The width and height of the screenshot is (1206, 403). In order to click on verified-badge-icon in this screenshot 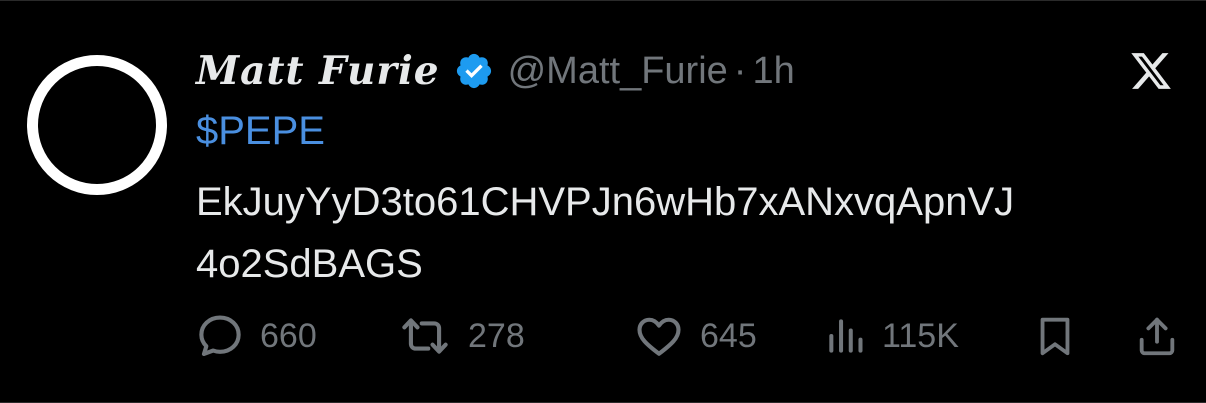, I will do `click(473, 71)`.